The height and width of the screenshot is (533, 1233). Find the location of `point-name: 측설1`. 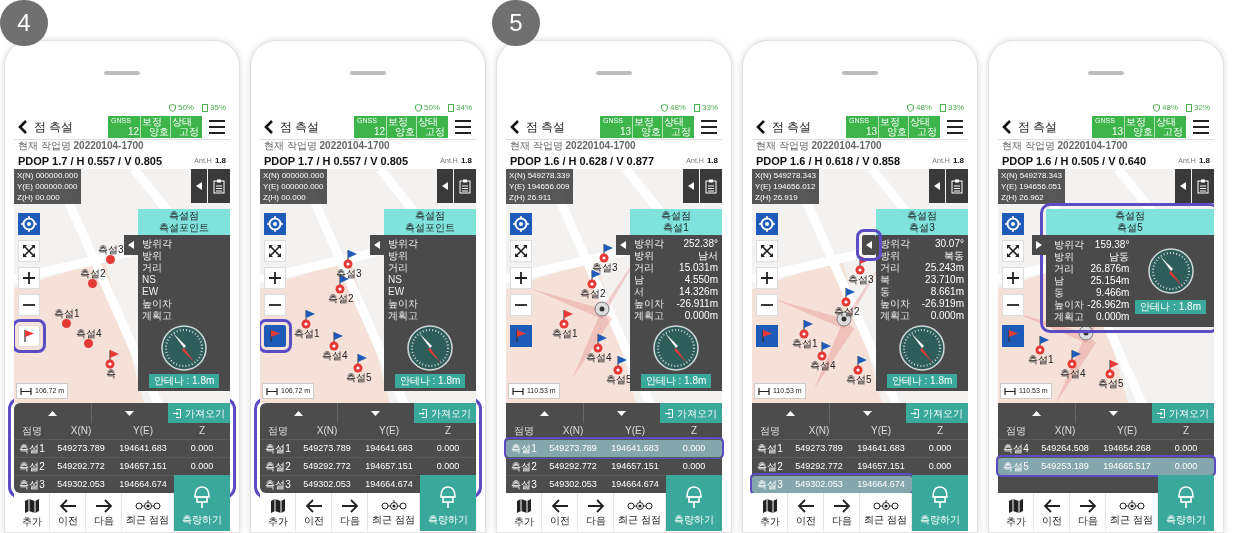

point-name: 측설1 is located at coordinates (676, 228).